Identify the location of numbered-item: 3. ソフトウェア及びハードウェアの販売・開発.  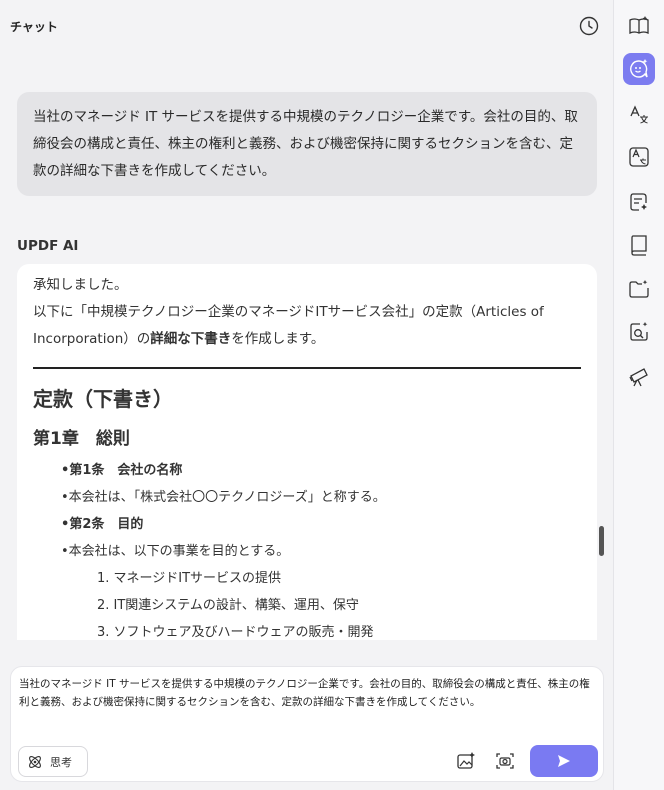
(235, 632).